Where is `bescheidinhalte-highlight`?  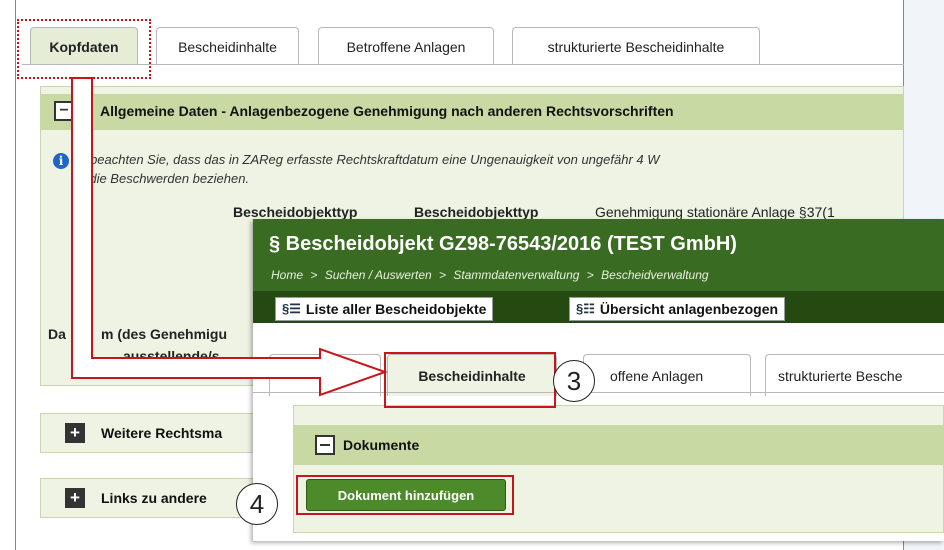 bescheidinhalte-highlight is located at coordinates (470, 380).